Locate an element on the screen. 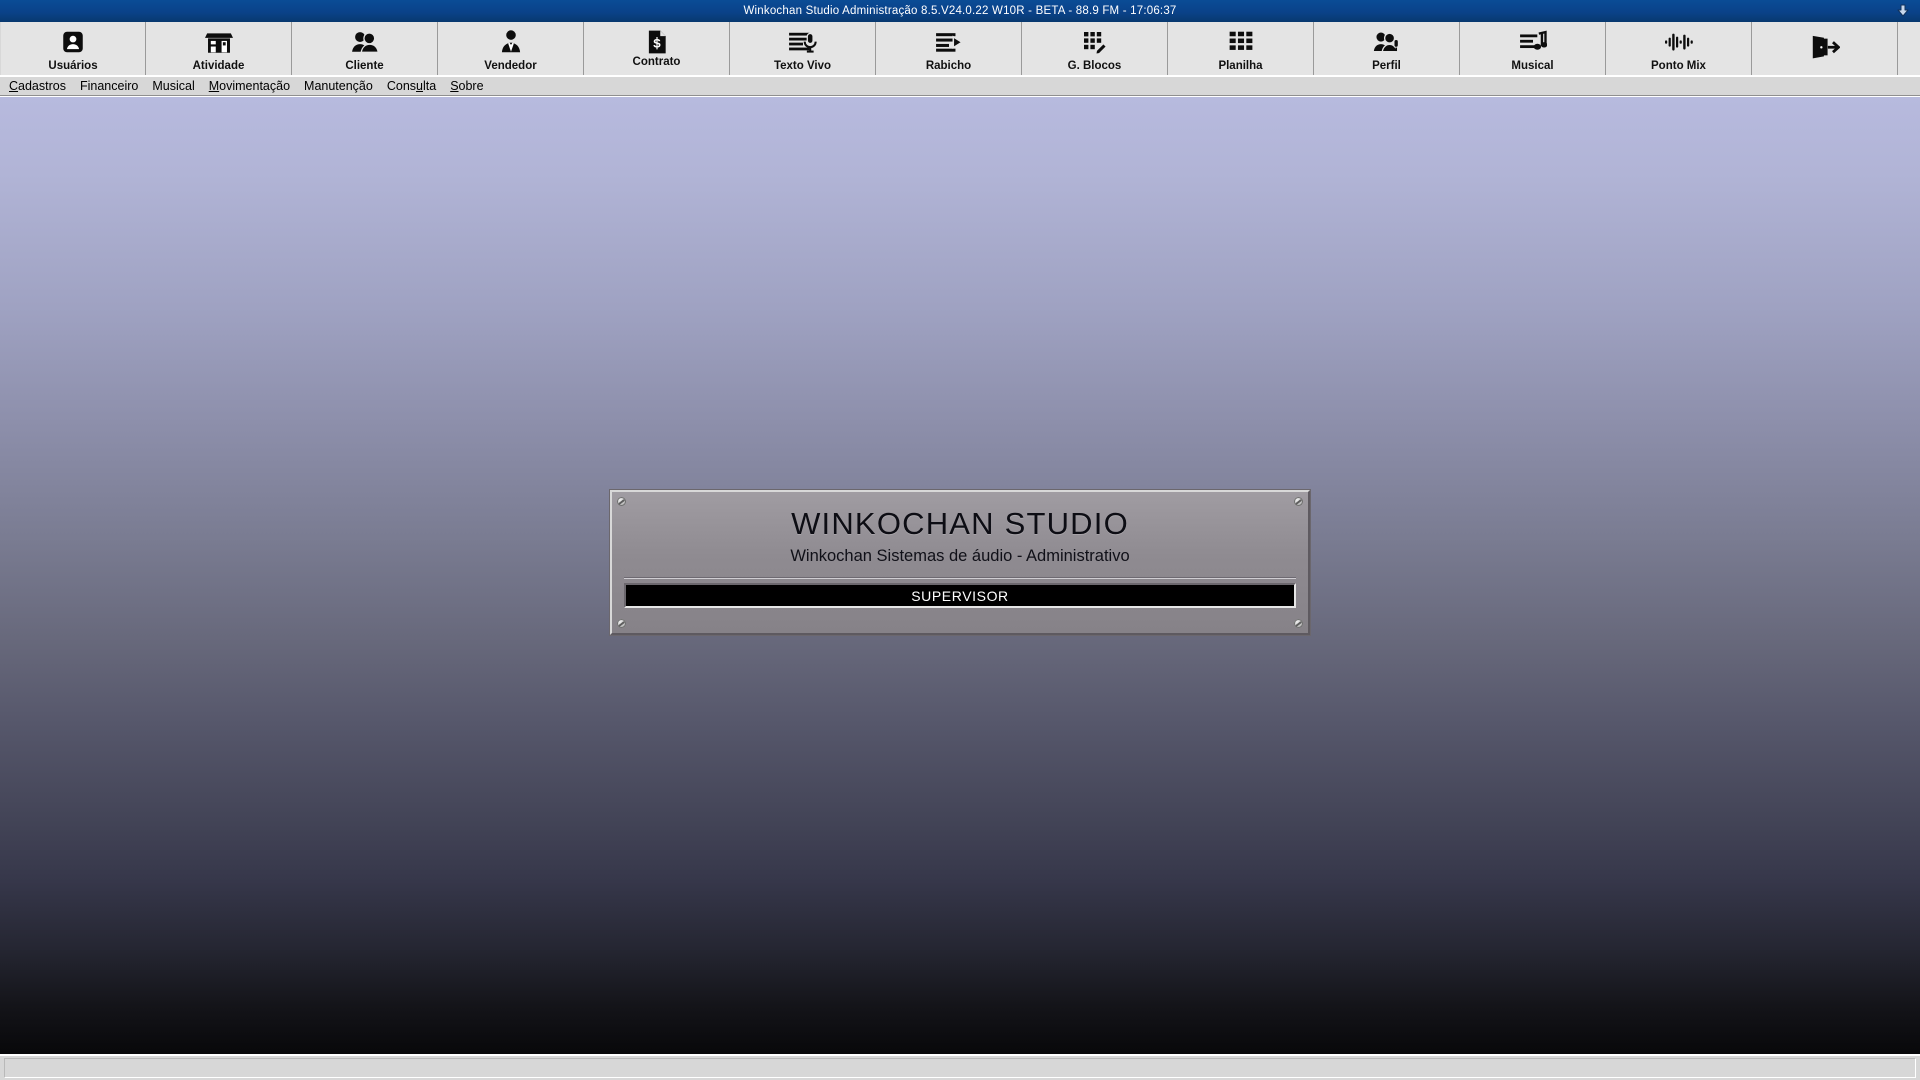  toolbar-button-vendedor: Vendedor is located at coordinates (511, 48).